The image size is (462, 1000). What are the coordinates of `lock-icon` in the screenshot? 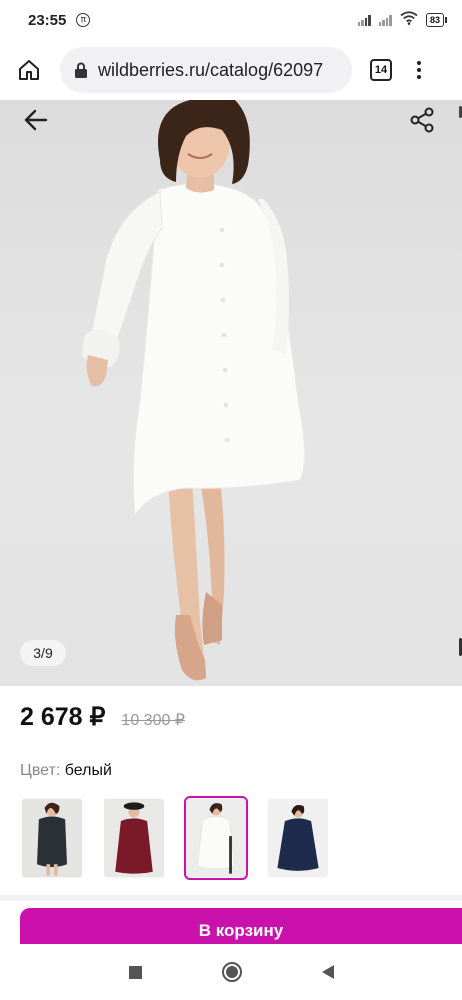 It's located at (81, 70).